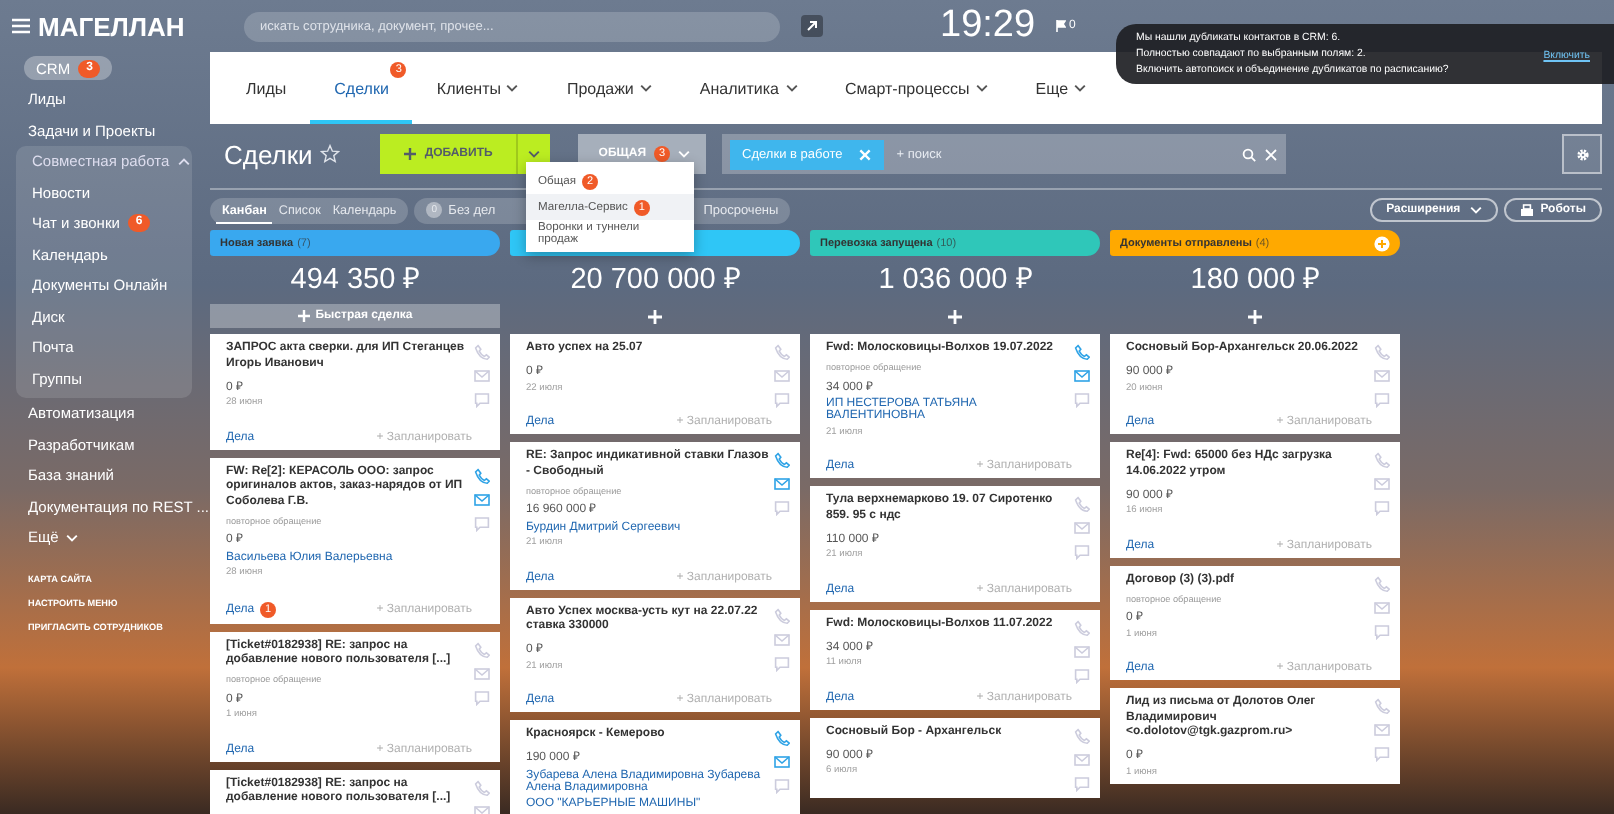  Describe the element at coordinates (268, 154) in the screenshot. I see `page-title: Сделки` at that location.